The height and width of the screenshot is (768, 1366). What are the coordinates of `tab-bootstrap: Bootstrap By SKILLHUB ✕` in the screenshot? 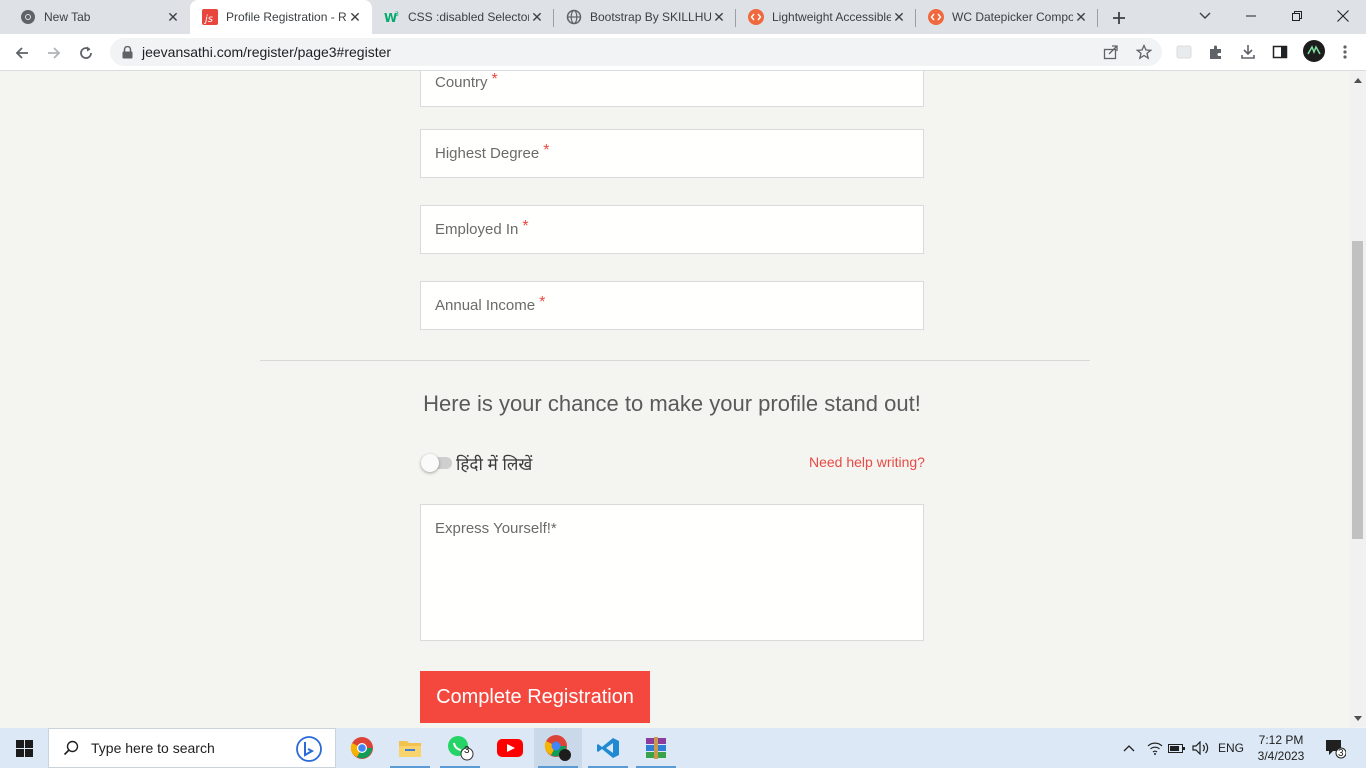 It's located at (645, 17).